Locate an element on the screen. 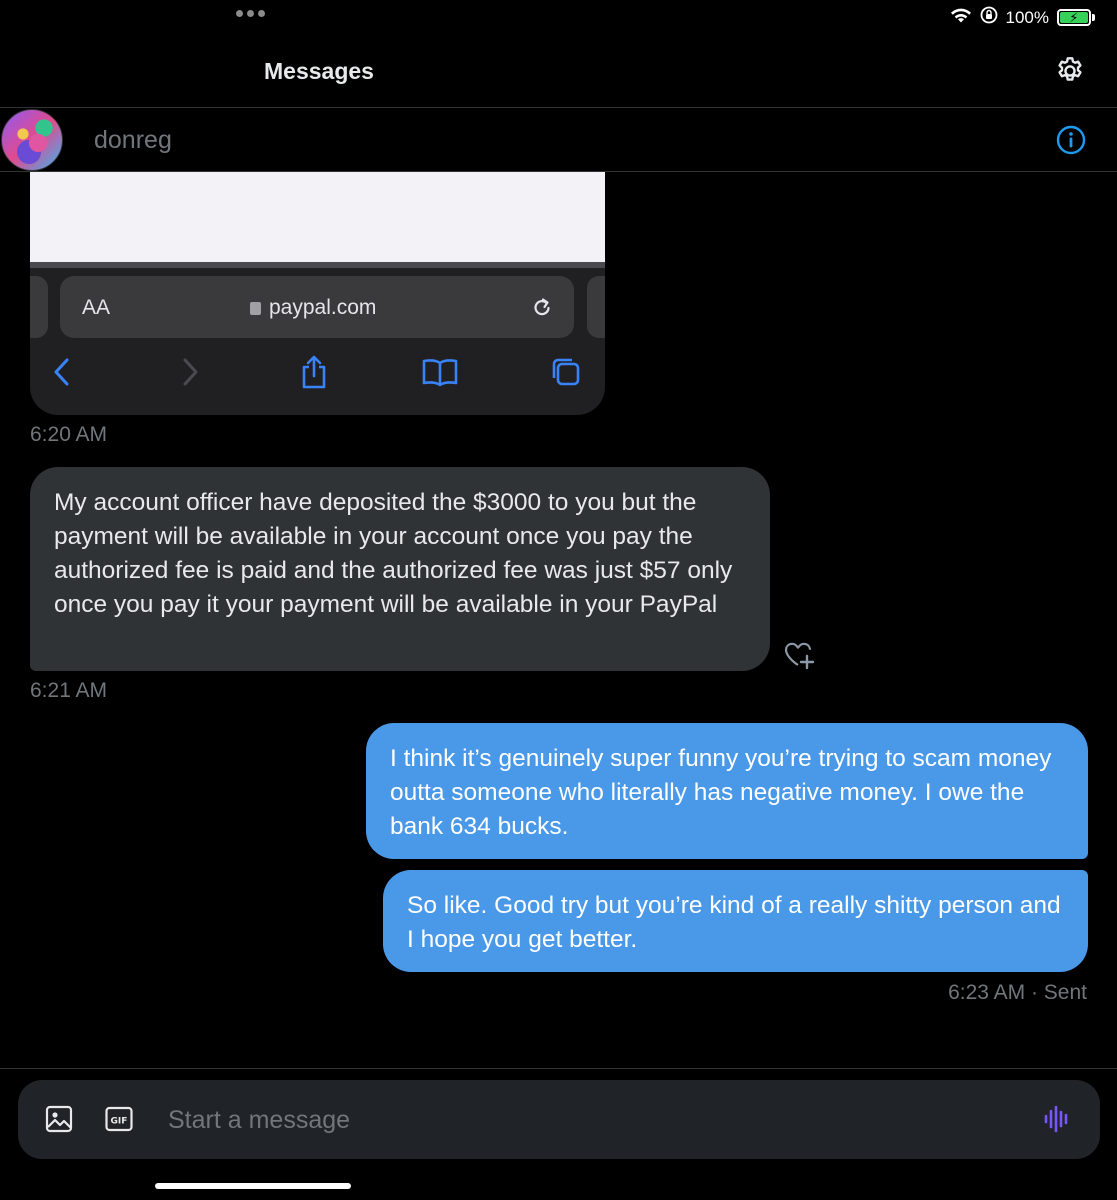 This screenshot has height=1200, width=1117. wifi-icon is located at coordinates (961, 18).